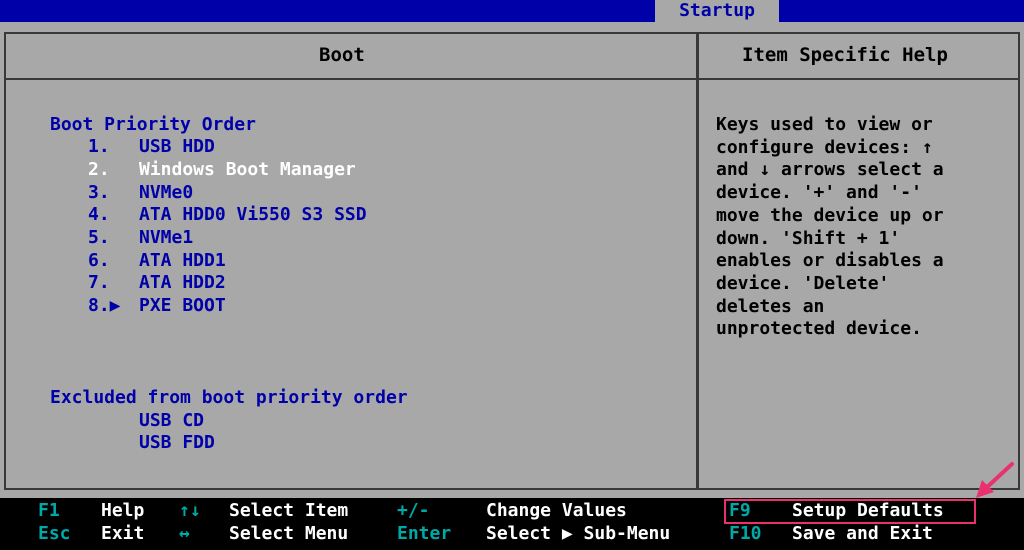  I want to click on panel-divider, so click(697, 261).